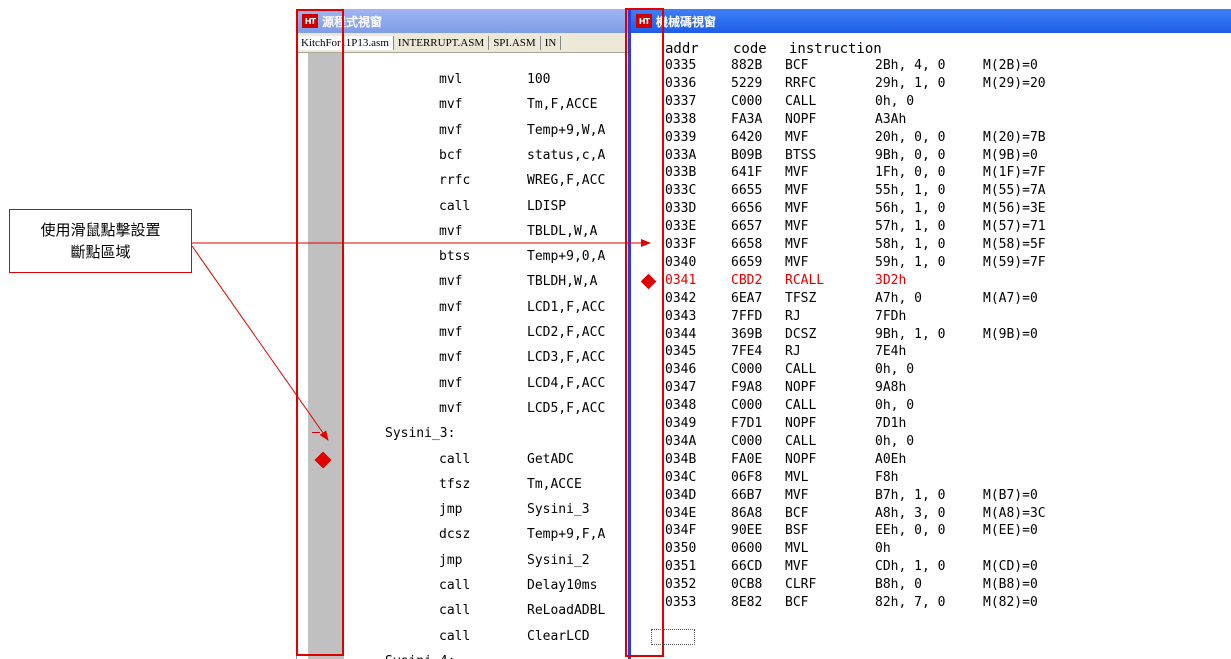  What do you see at coordinates (260, 343) in the screenshot?
I see `arrow-to-source-gutter` at bounding box center [260, 343].